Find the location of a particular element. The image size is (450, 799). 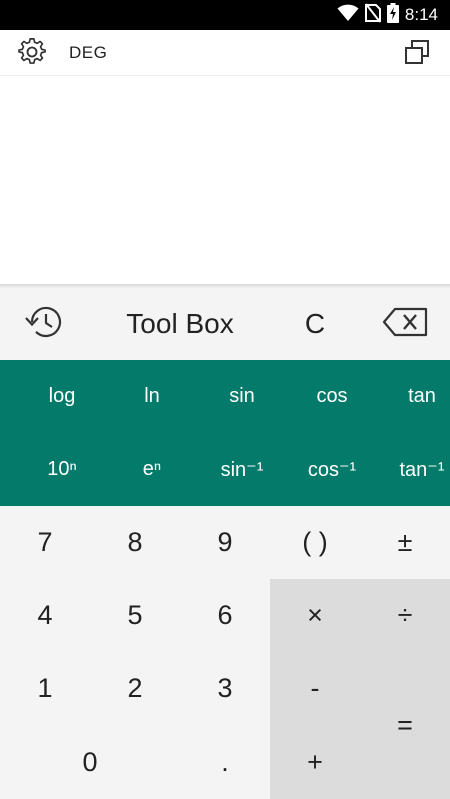

plus-minus-key: ± is located at coordinates (405, 542).